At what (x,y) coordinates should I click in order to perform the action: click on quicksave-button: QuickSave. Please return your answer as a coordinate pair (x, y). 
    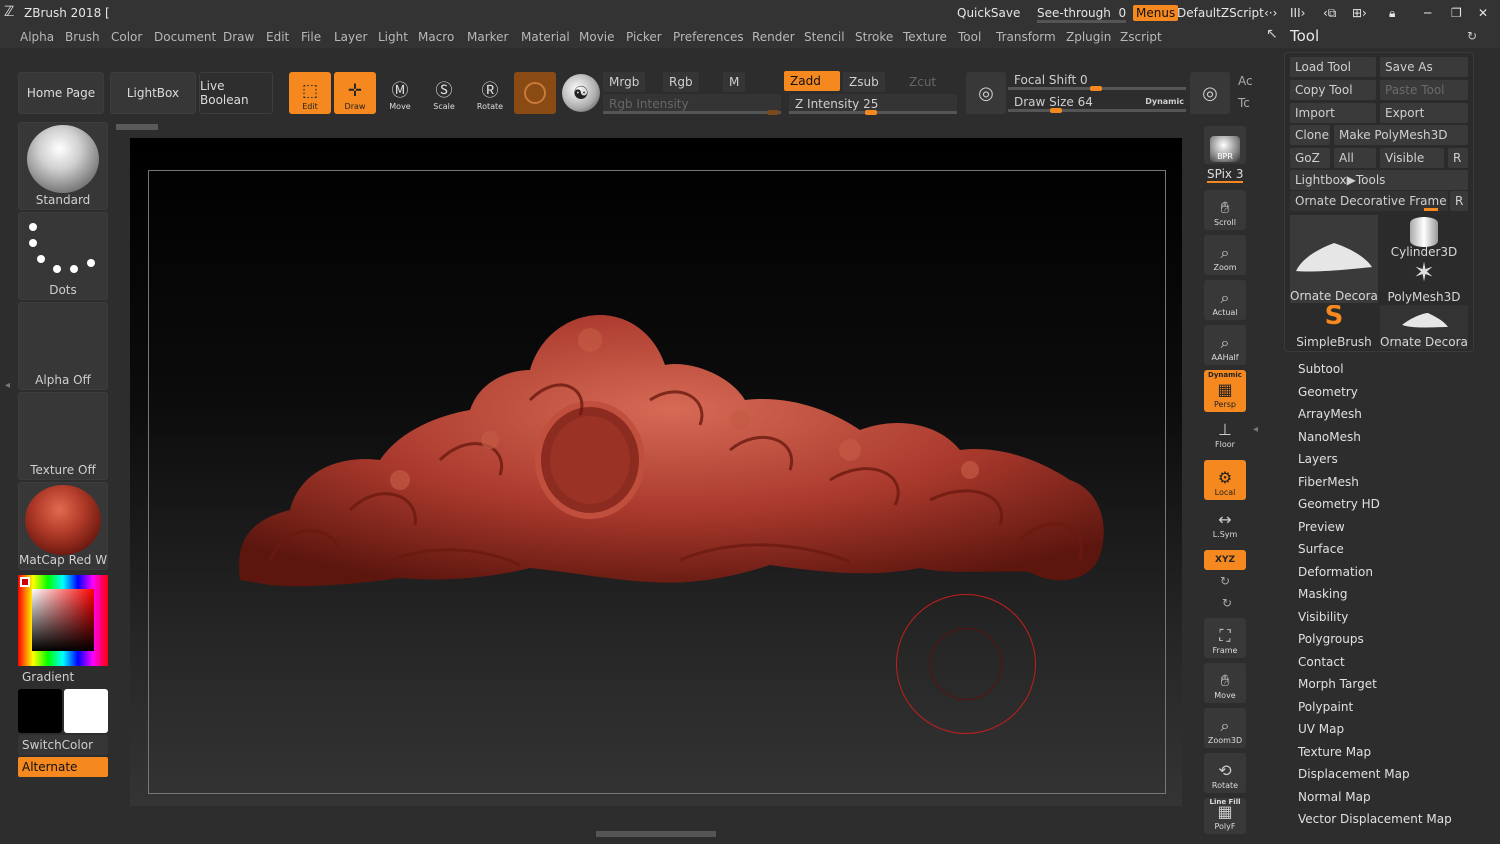
    Looking at the image, I should click on (988, 13).